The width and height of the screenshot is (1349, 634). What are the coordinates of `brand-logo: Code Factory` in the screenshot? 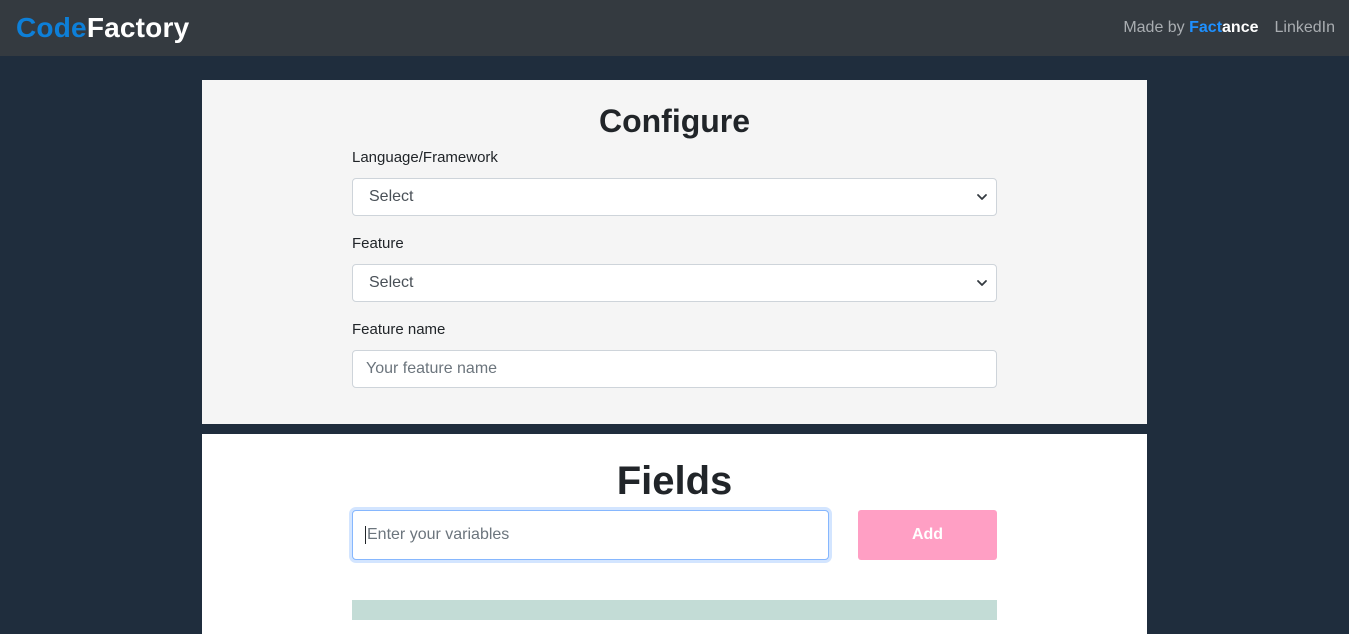 It's located at (102, 28).